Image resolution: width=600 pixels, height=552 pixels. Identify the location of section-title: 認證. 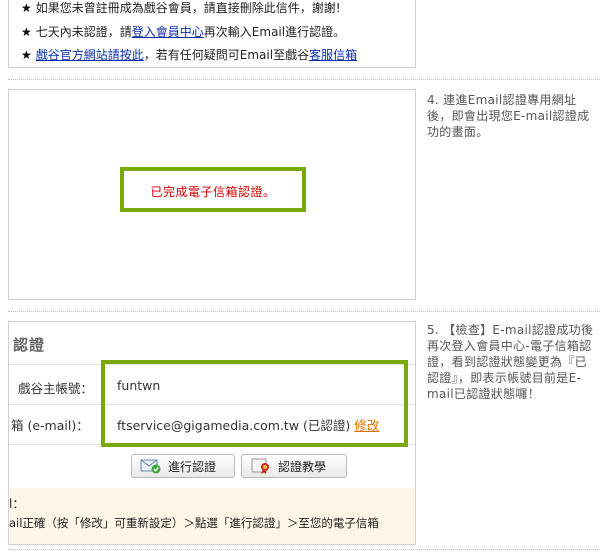
(29, 345).